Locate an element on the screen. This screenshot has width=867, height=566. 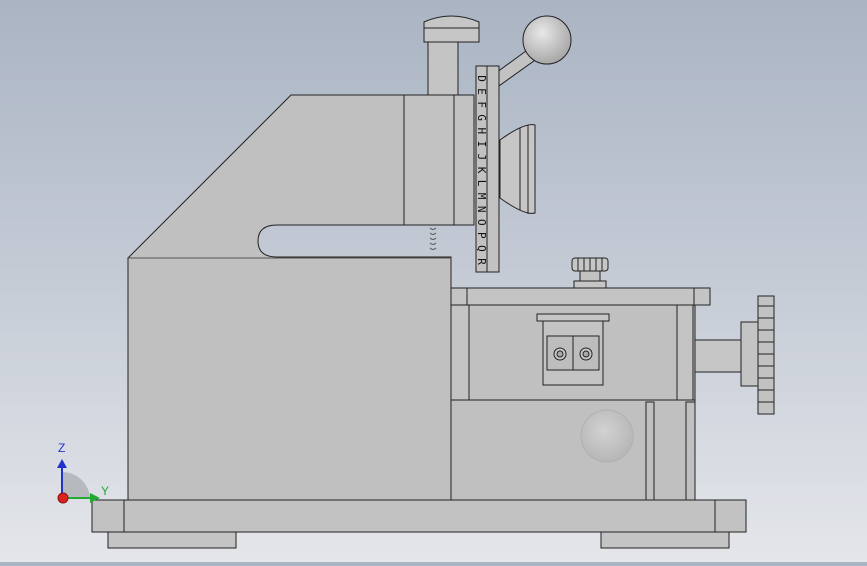
wheel-letter: O is located at coordinates (481, 222).